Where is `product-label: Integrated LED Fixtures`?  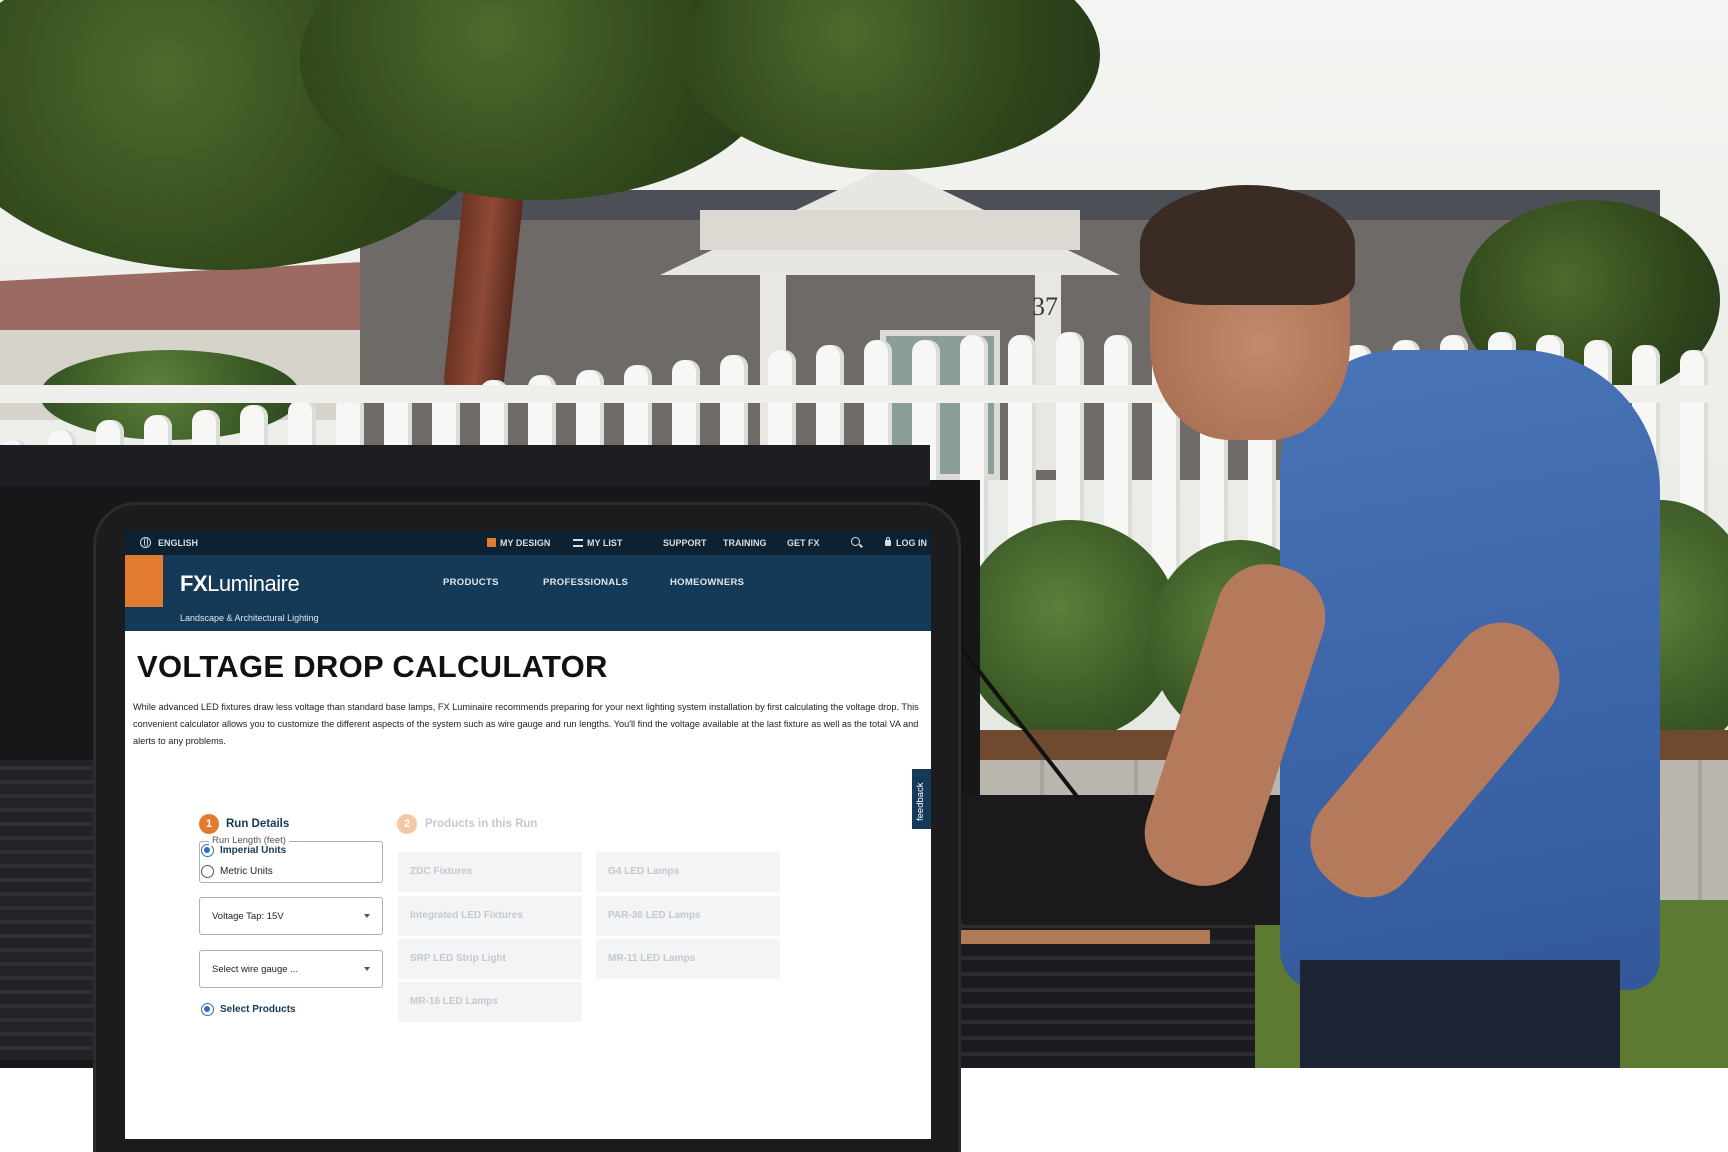
product-label: Integrated LED Fixtures is located at coordinates (466, 915).